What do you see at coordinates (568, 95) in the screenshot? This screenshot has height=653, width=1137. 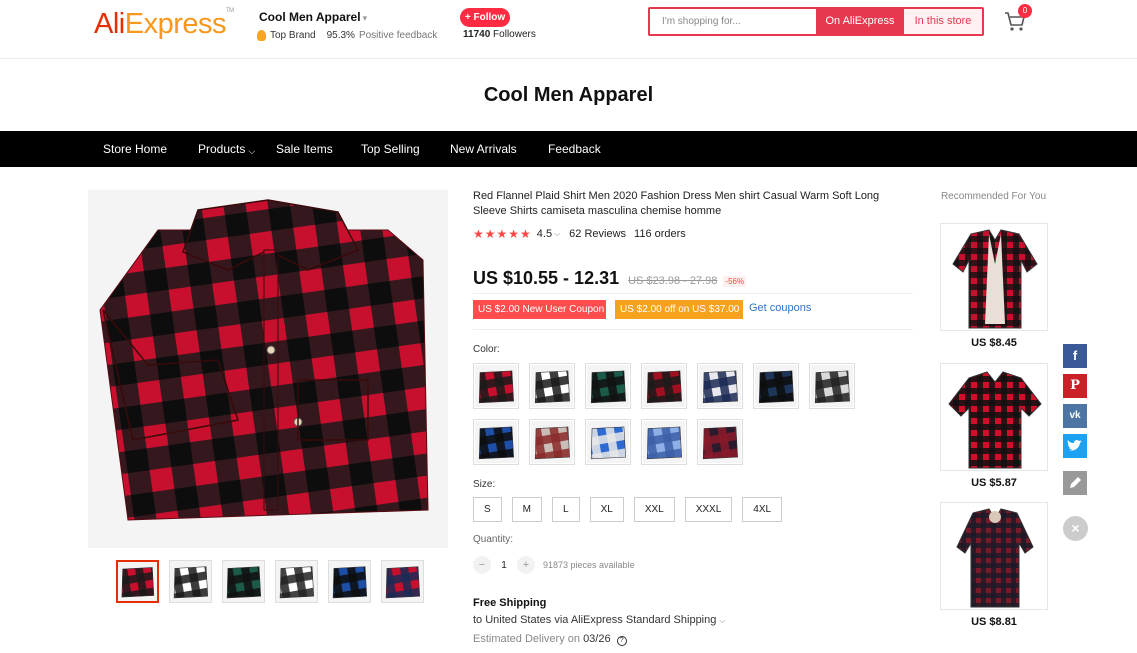 I see `store-banner-title: Cool Men Apparel` at bounding box center [568, 95].